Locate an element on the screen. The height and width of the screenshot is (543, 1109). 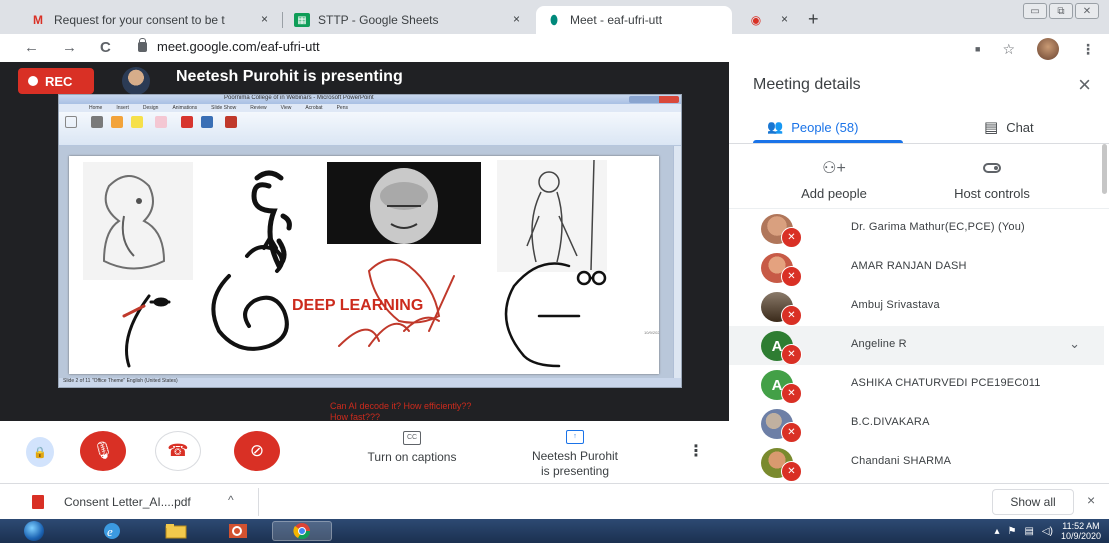
pdf-file-icon is located at coordinates (38, 502).